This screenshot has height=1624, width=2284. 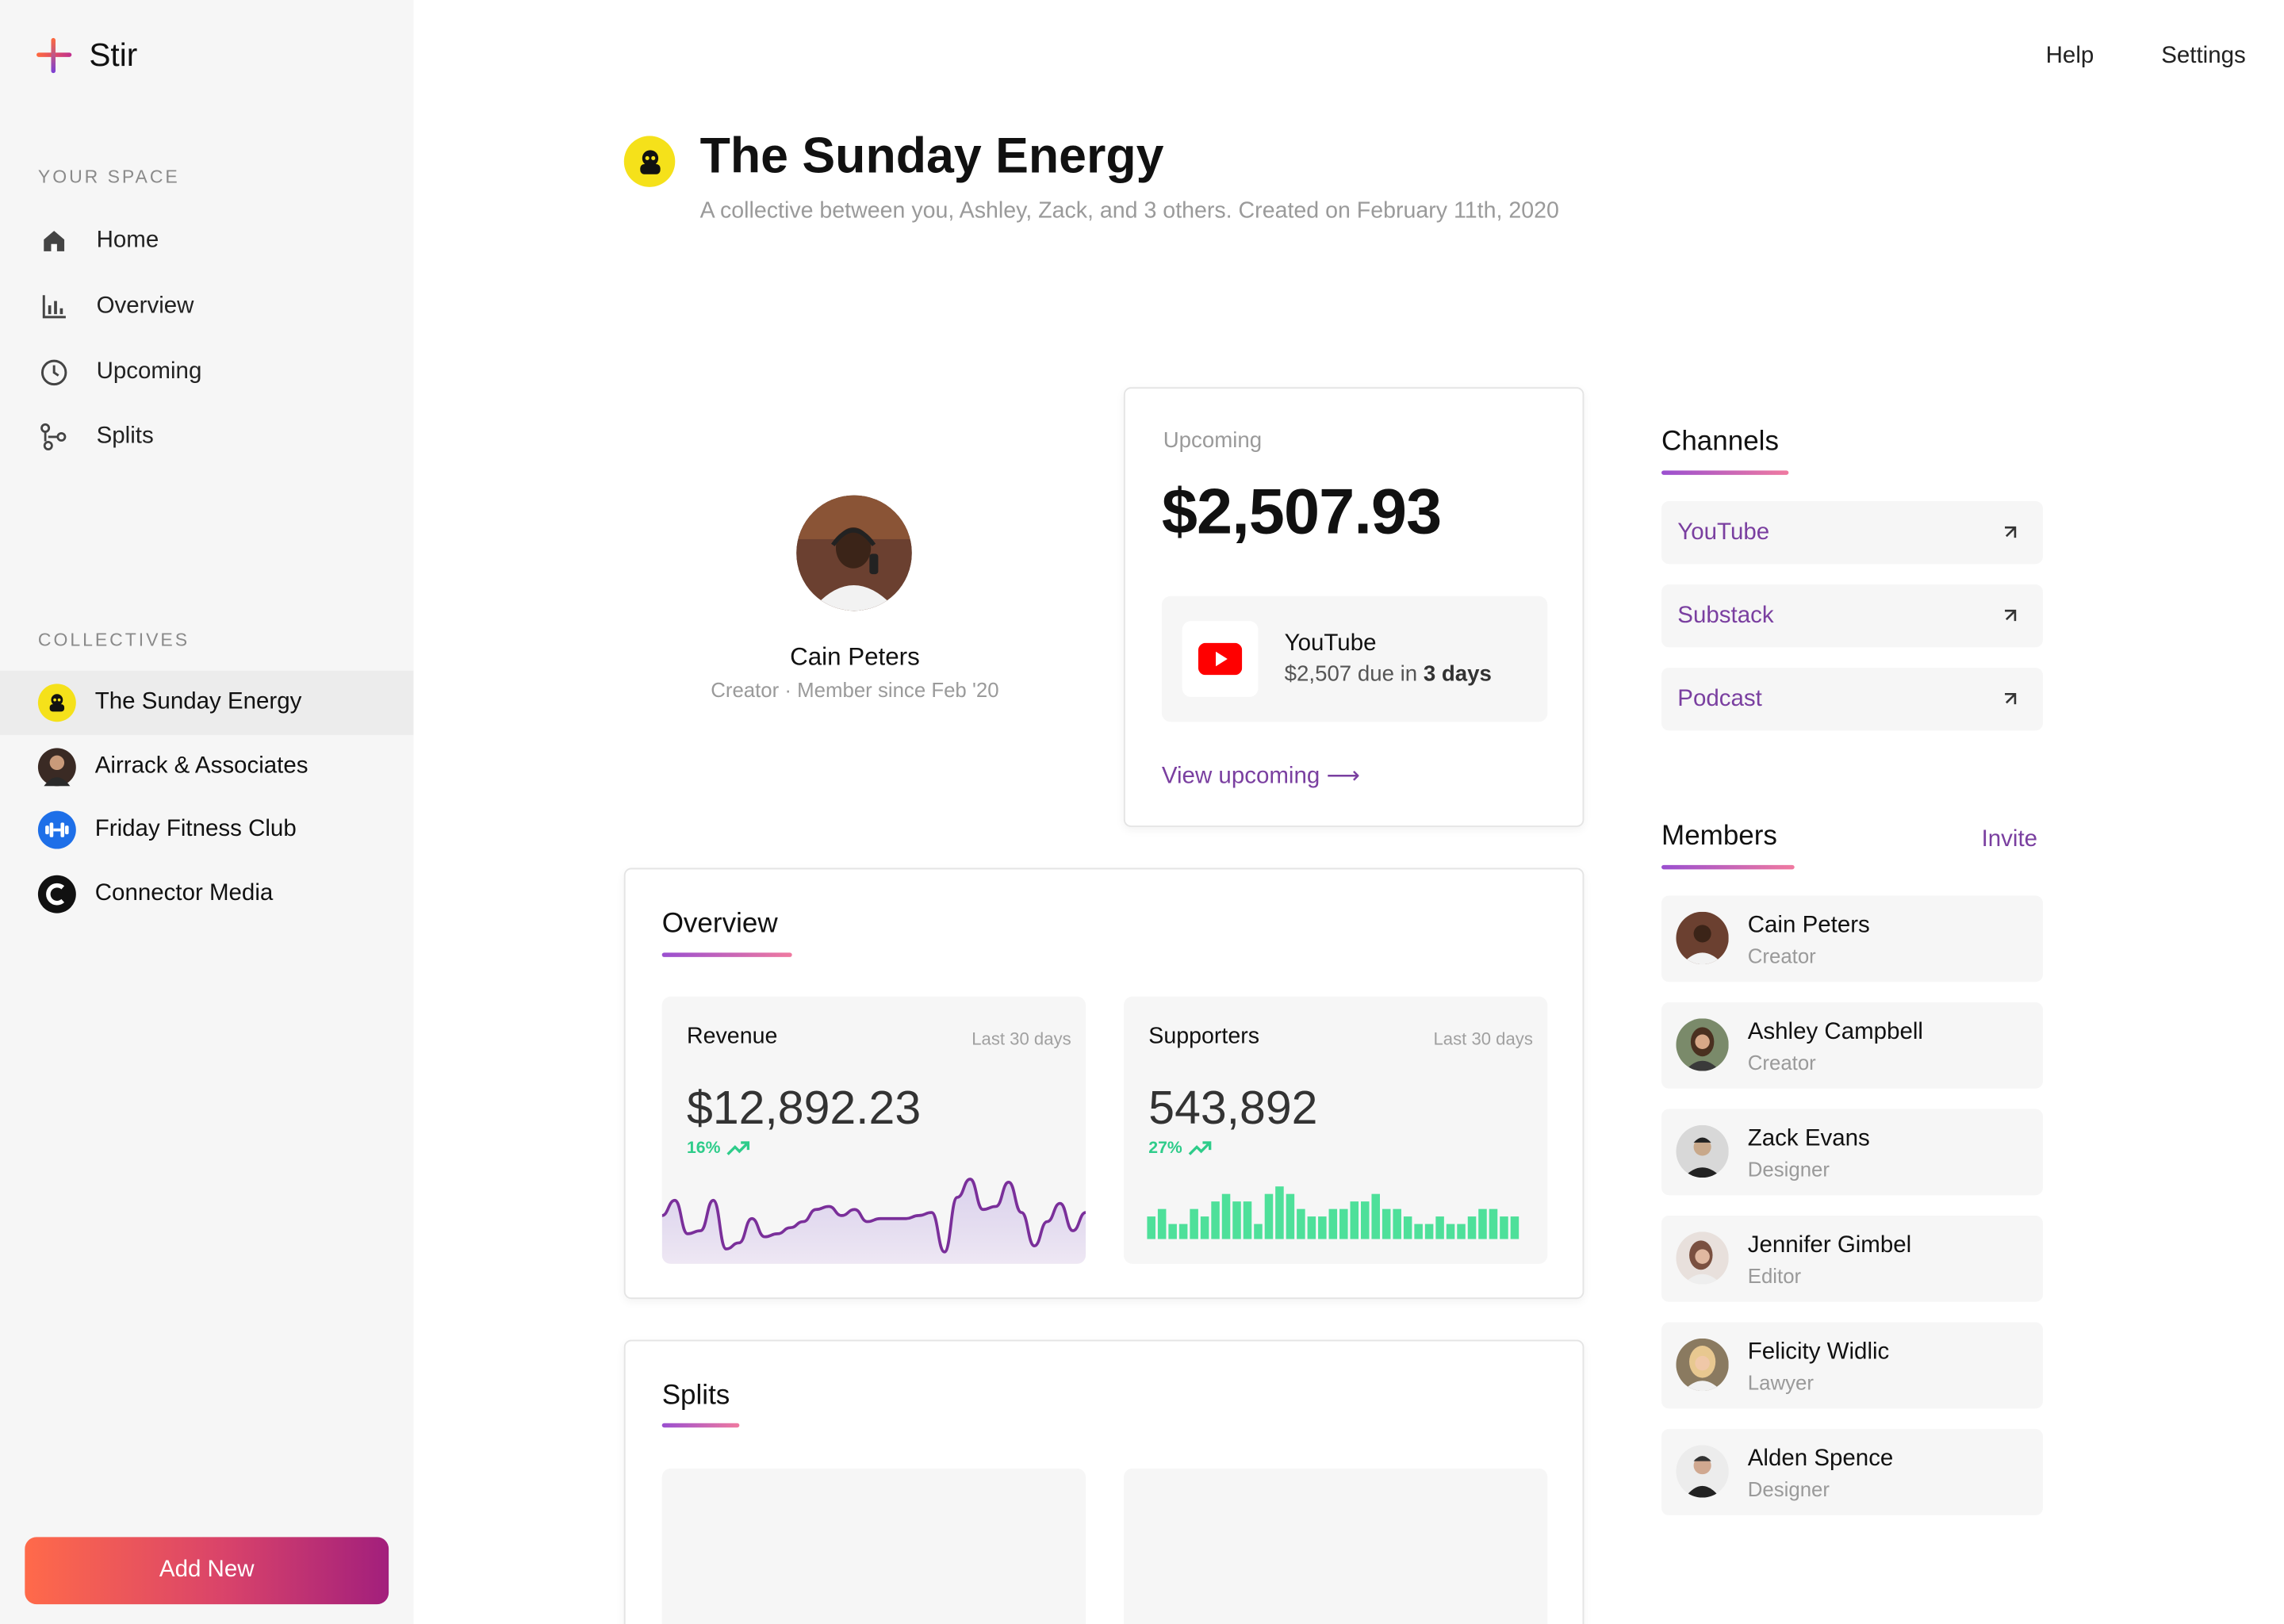 I want to click on upcoming-item-due: $2,507 due in 3 days, so click(x=1388, y=674).